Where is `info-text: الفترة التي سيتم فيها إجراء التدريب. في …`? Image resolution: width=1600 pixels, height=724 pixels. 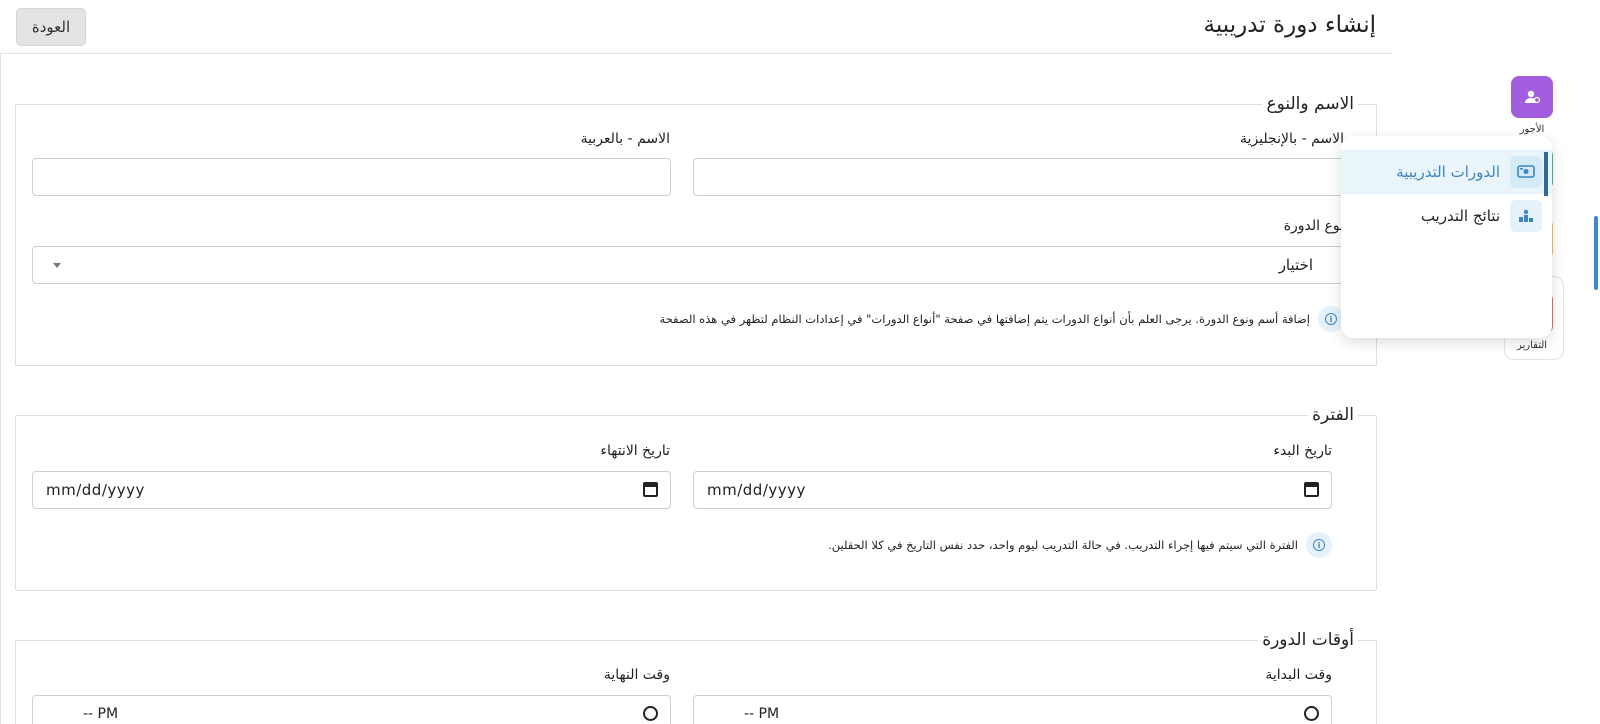 info-text: الفترة التي سيتم فيها إجراء التدريب. في … is located at coordinates (1063, 545).